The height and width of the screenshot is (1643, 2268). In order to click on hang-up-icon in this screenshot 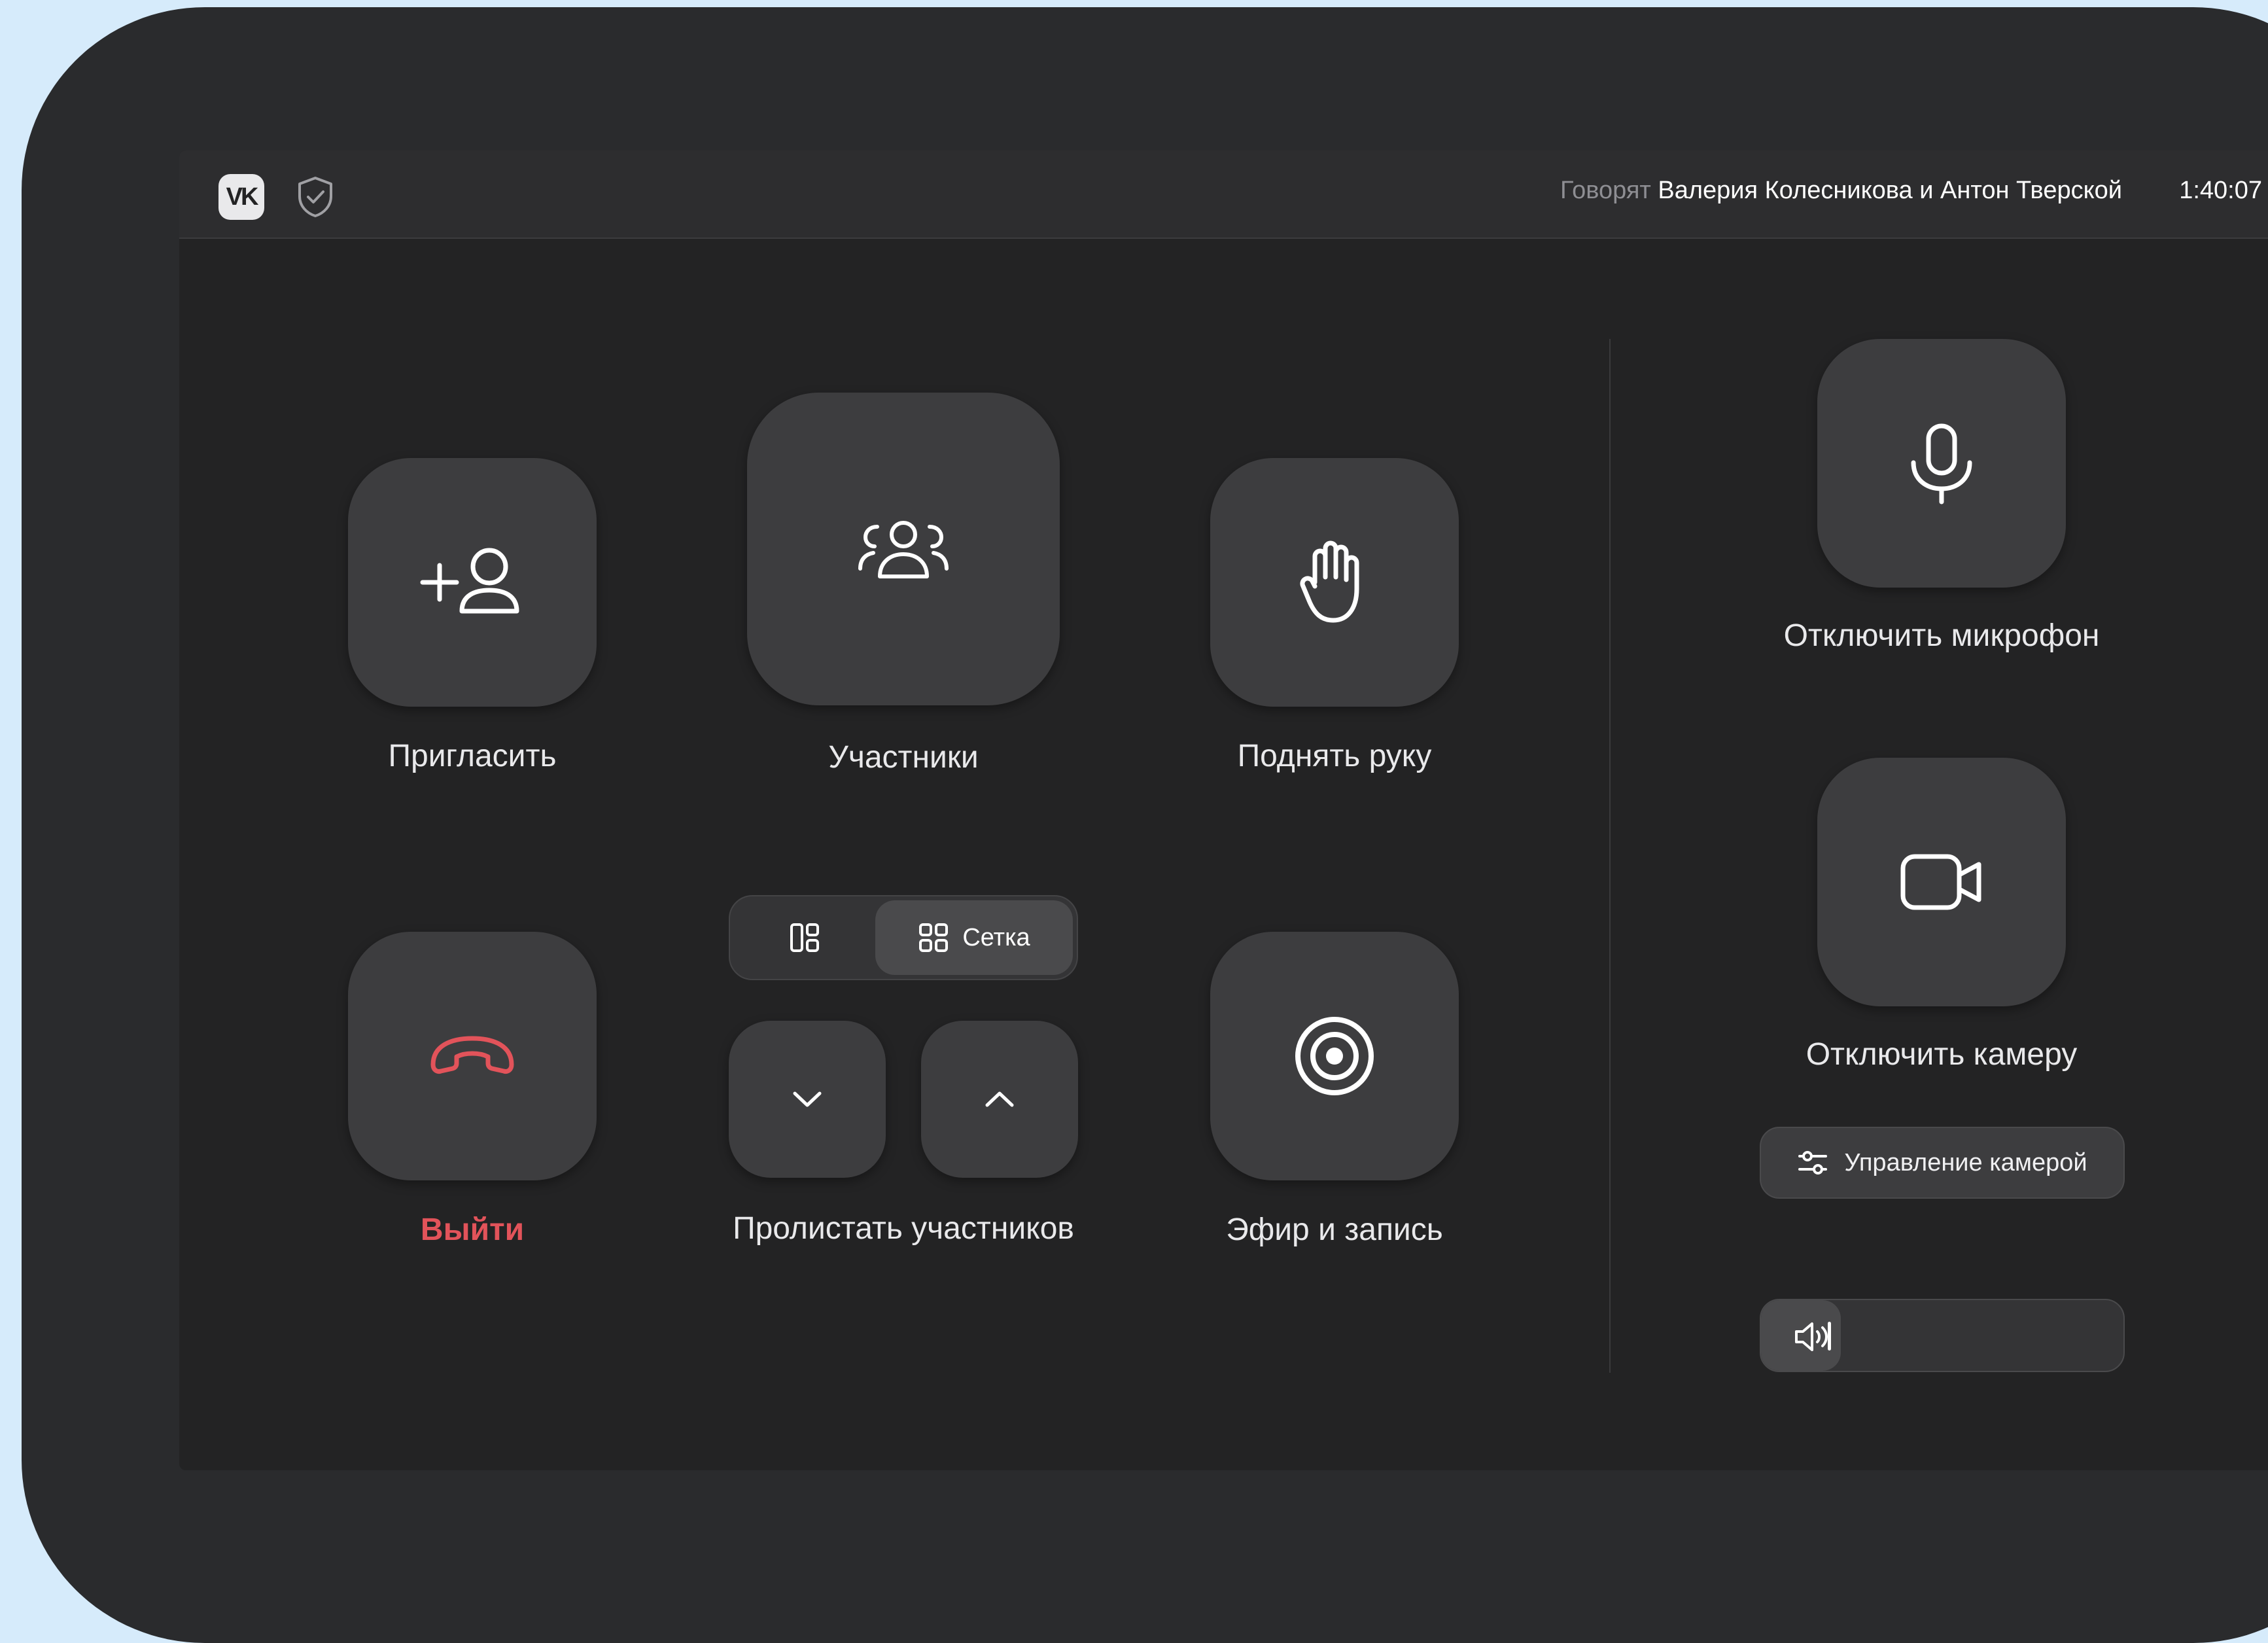, I will do `click(472, 1055)`.